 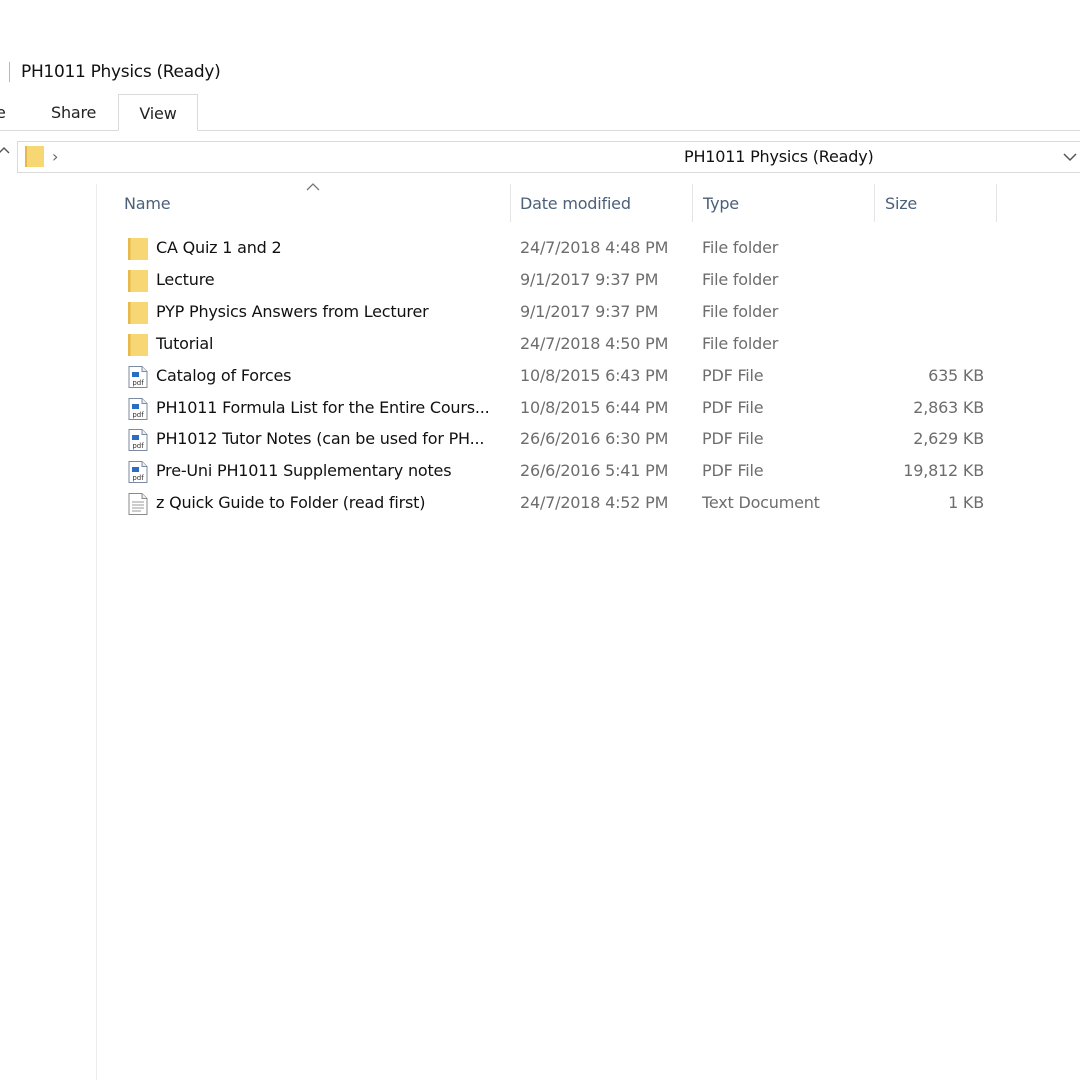 I want to click on column-header-type: Type, so click(x=721, y=204).